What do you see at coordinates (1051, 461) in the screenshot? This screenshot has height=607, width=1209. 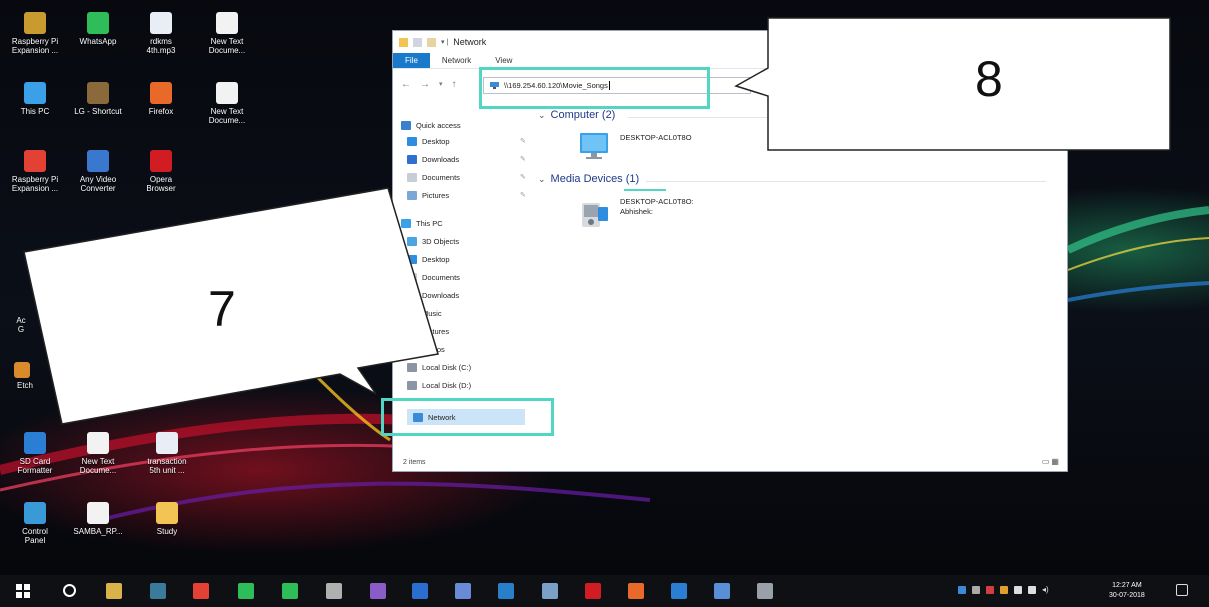 I see `view-toggle-icons: ▭▦` at bounding box center [1051, 461].